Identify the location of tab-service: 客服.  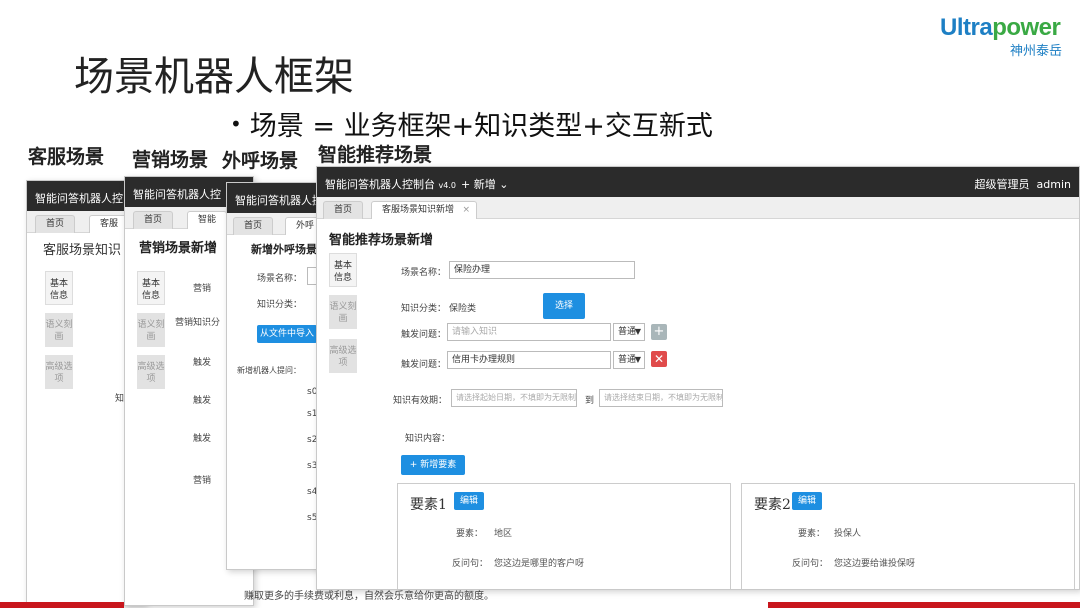
(109, 224).